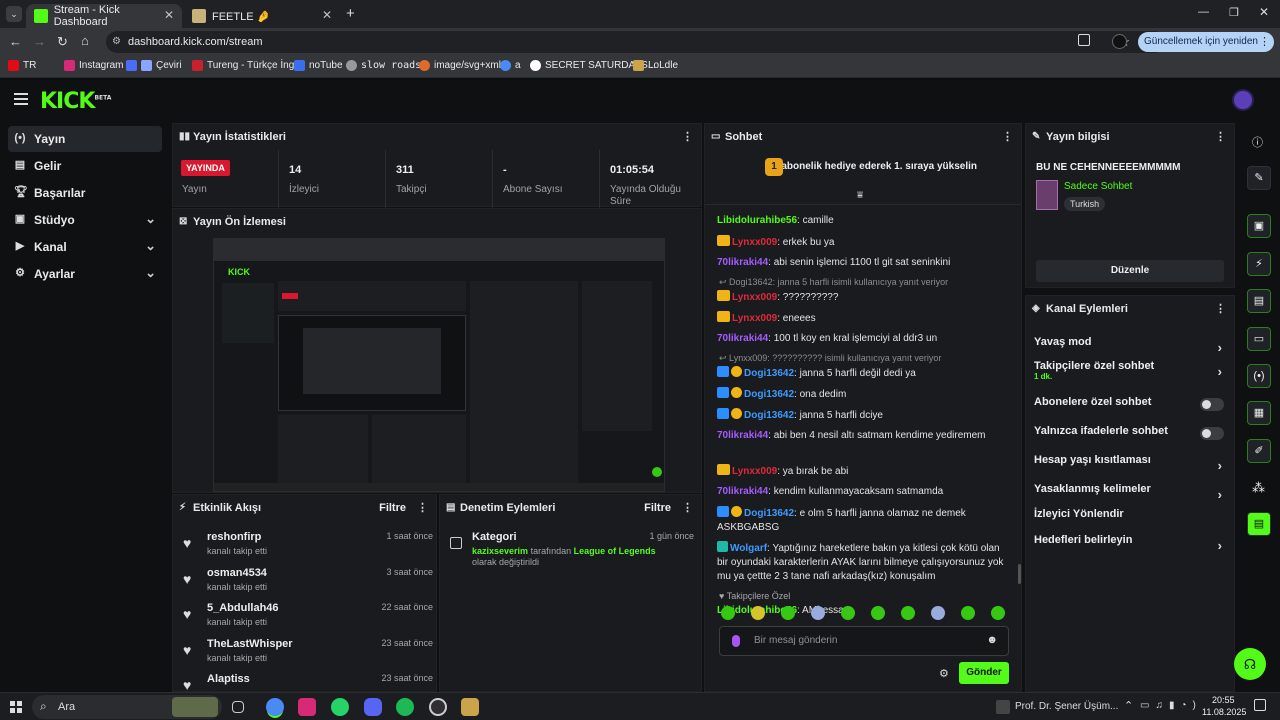 This screenshot has width=1280, height=720. Describe the element at coordinates (1264, 12) in the screenshot. I see `close-window-icon: ✕` at that location.